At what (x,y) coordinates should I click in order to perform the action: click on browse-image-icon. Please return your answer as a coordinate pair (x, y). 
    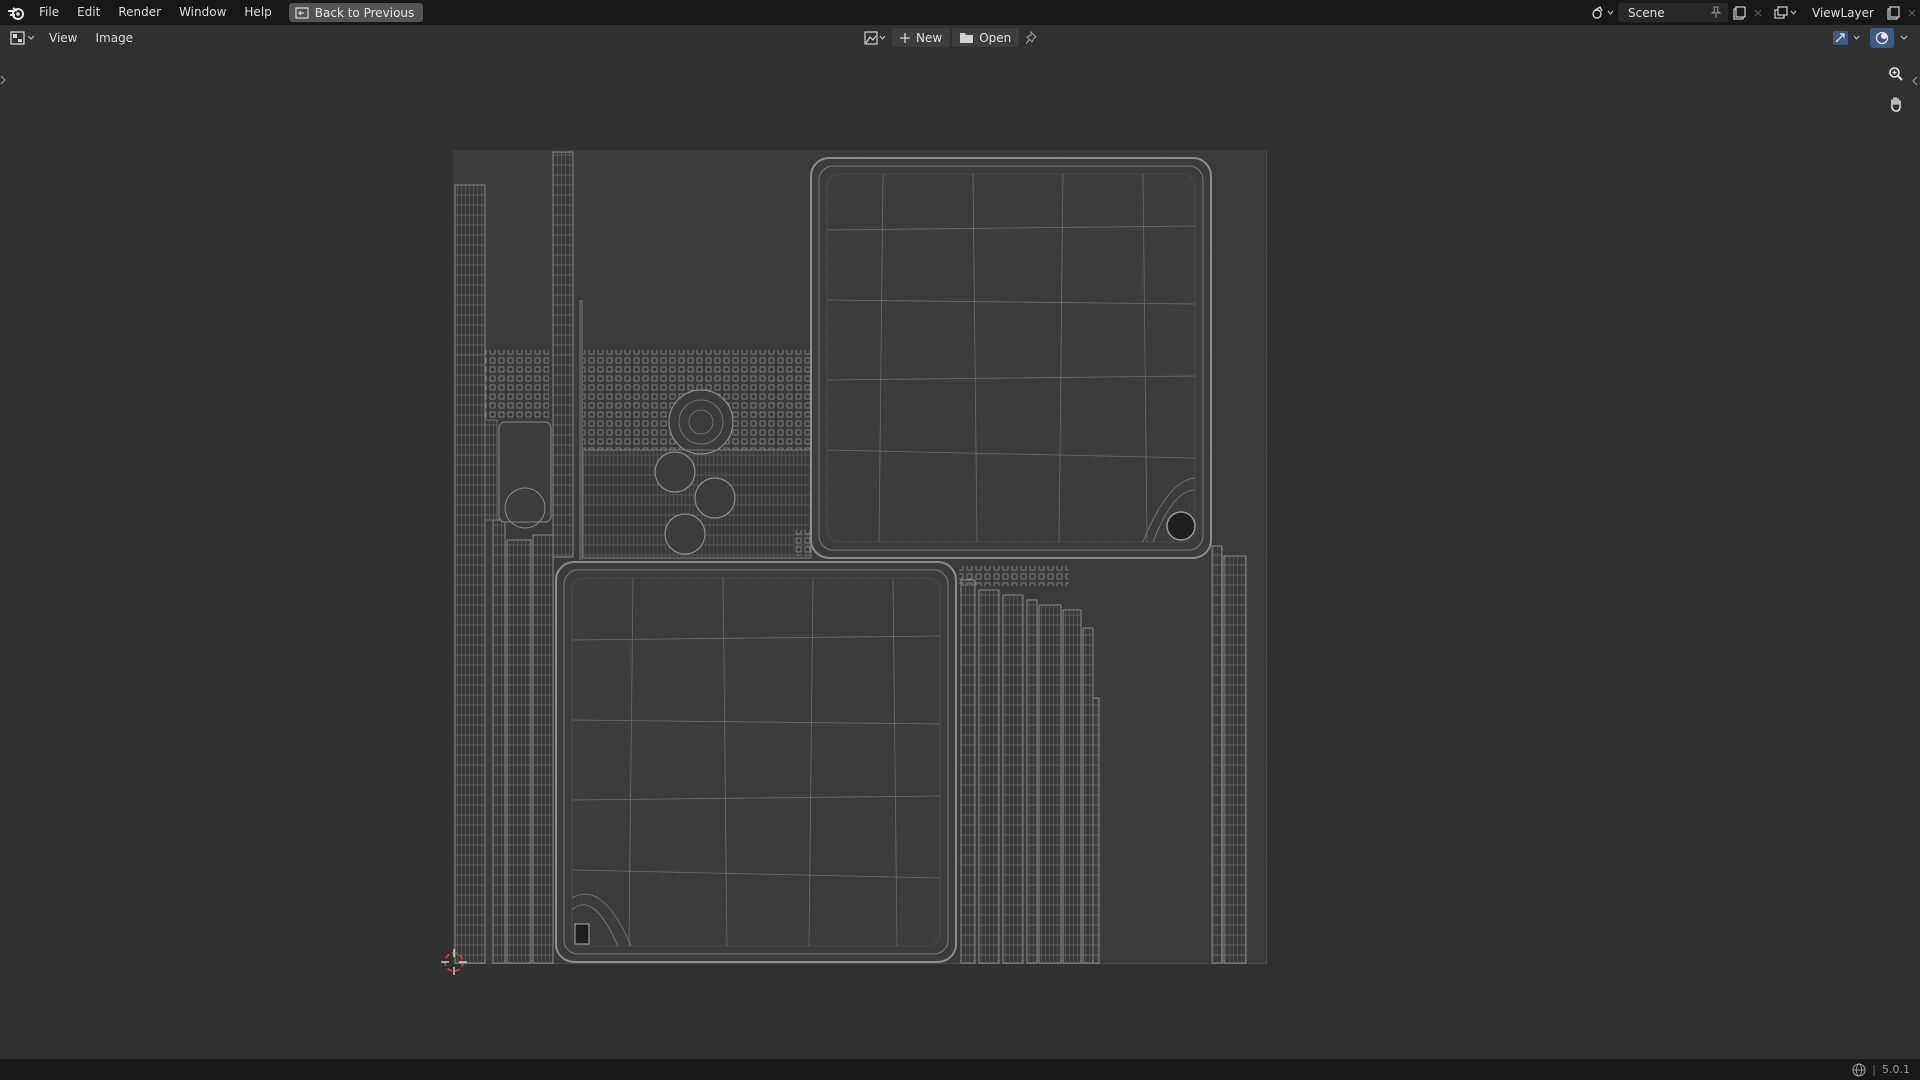
    Looking at the image, I should click on (876, 37).